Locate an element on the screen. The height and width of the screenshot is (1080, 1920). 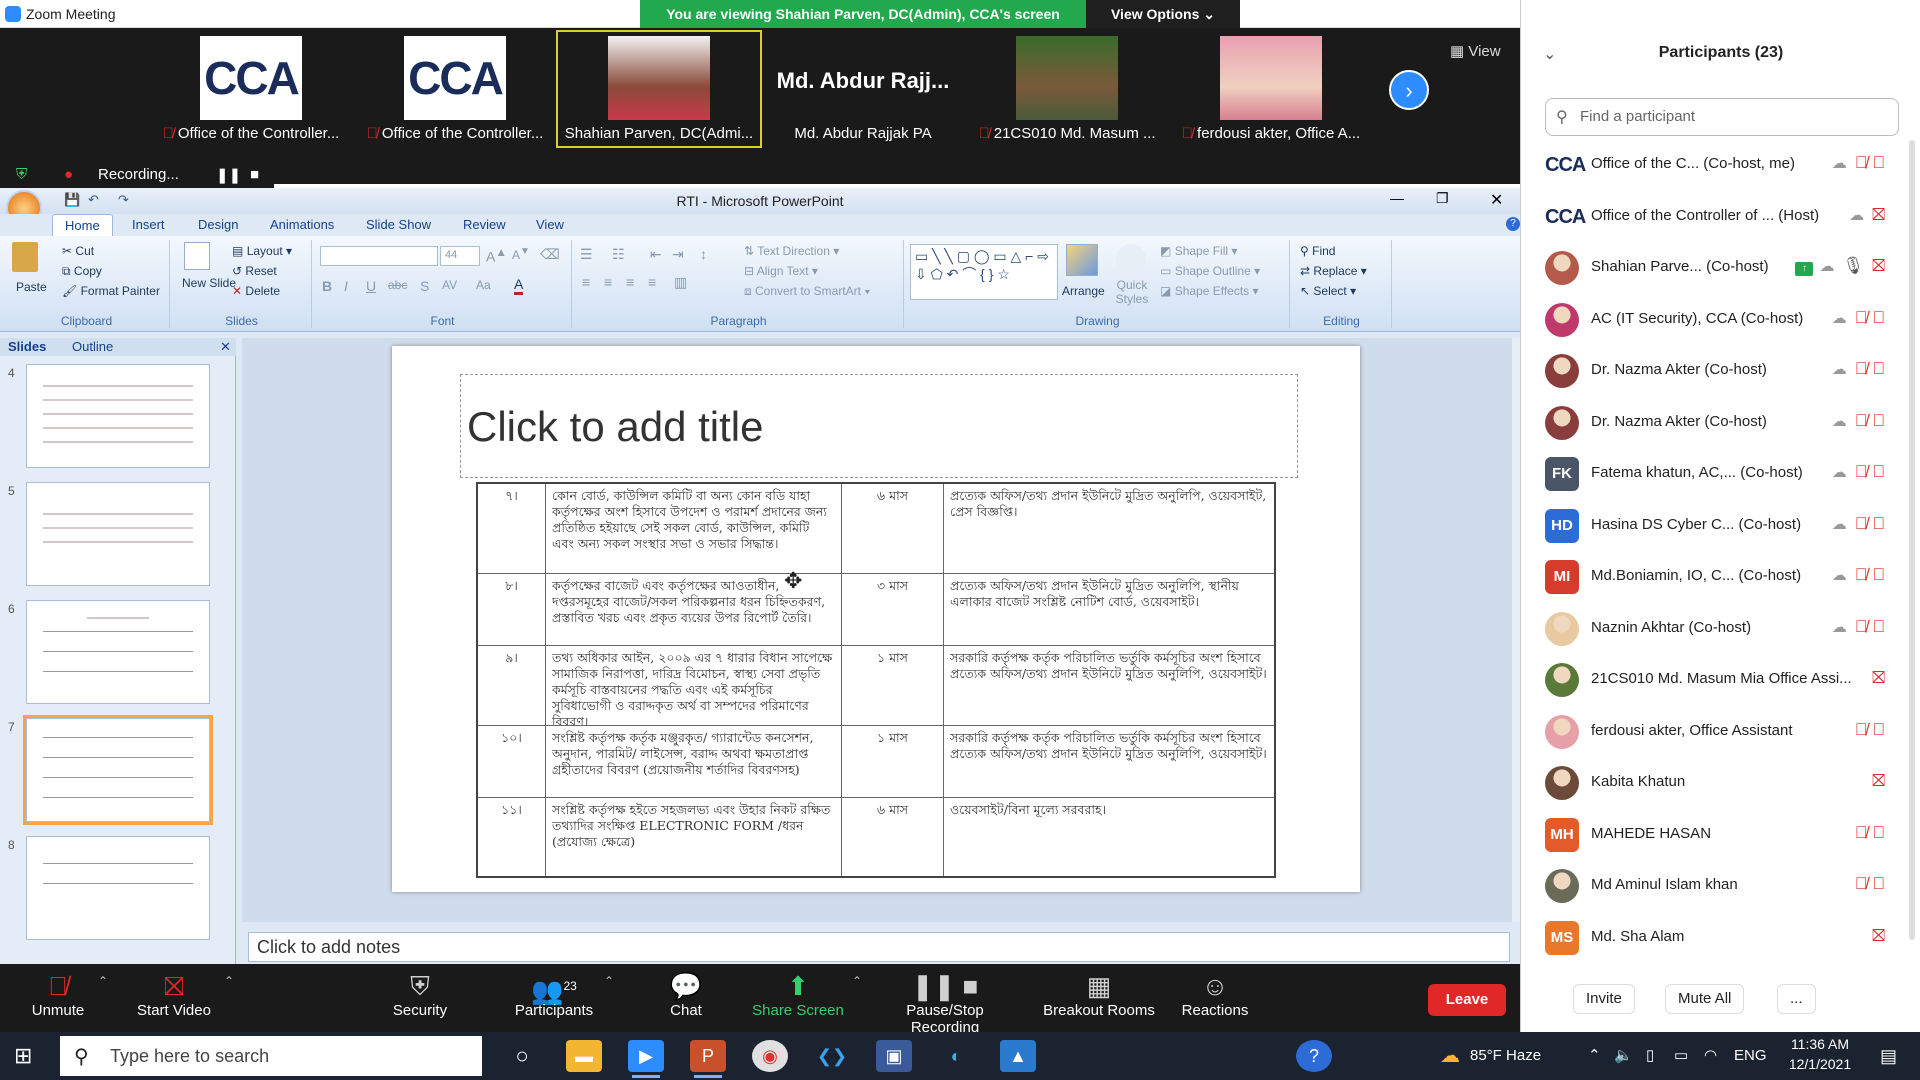
device-icon: ▯ is located at coordinates (1650, 1056).